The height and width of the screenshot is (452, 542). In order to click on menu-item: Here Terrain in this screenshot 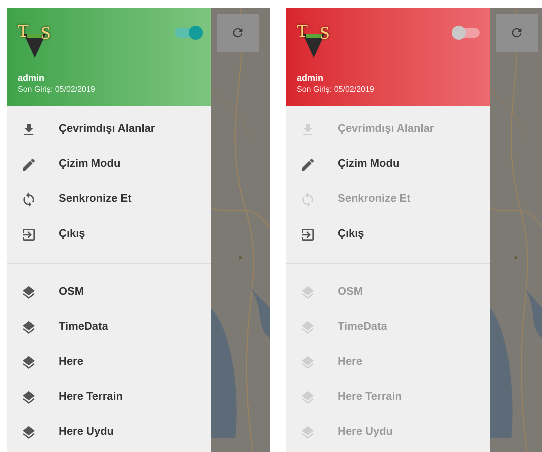, I will do `click(109, 397)`.